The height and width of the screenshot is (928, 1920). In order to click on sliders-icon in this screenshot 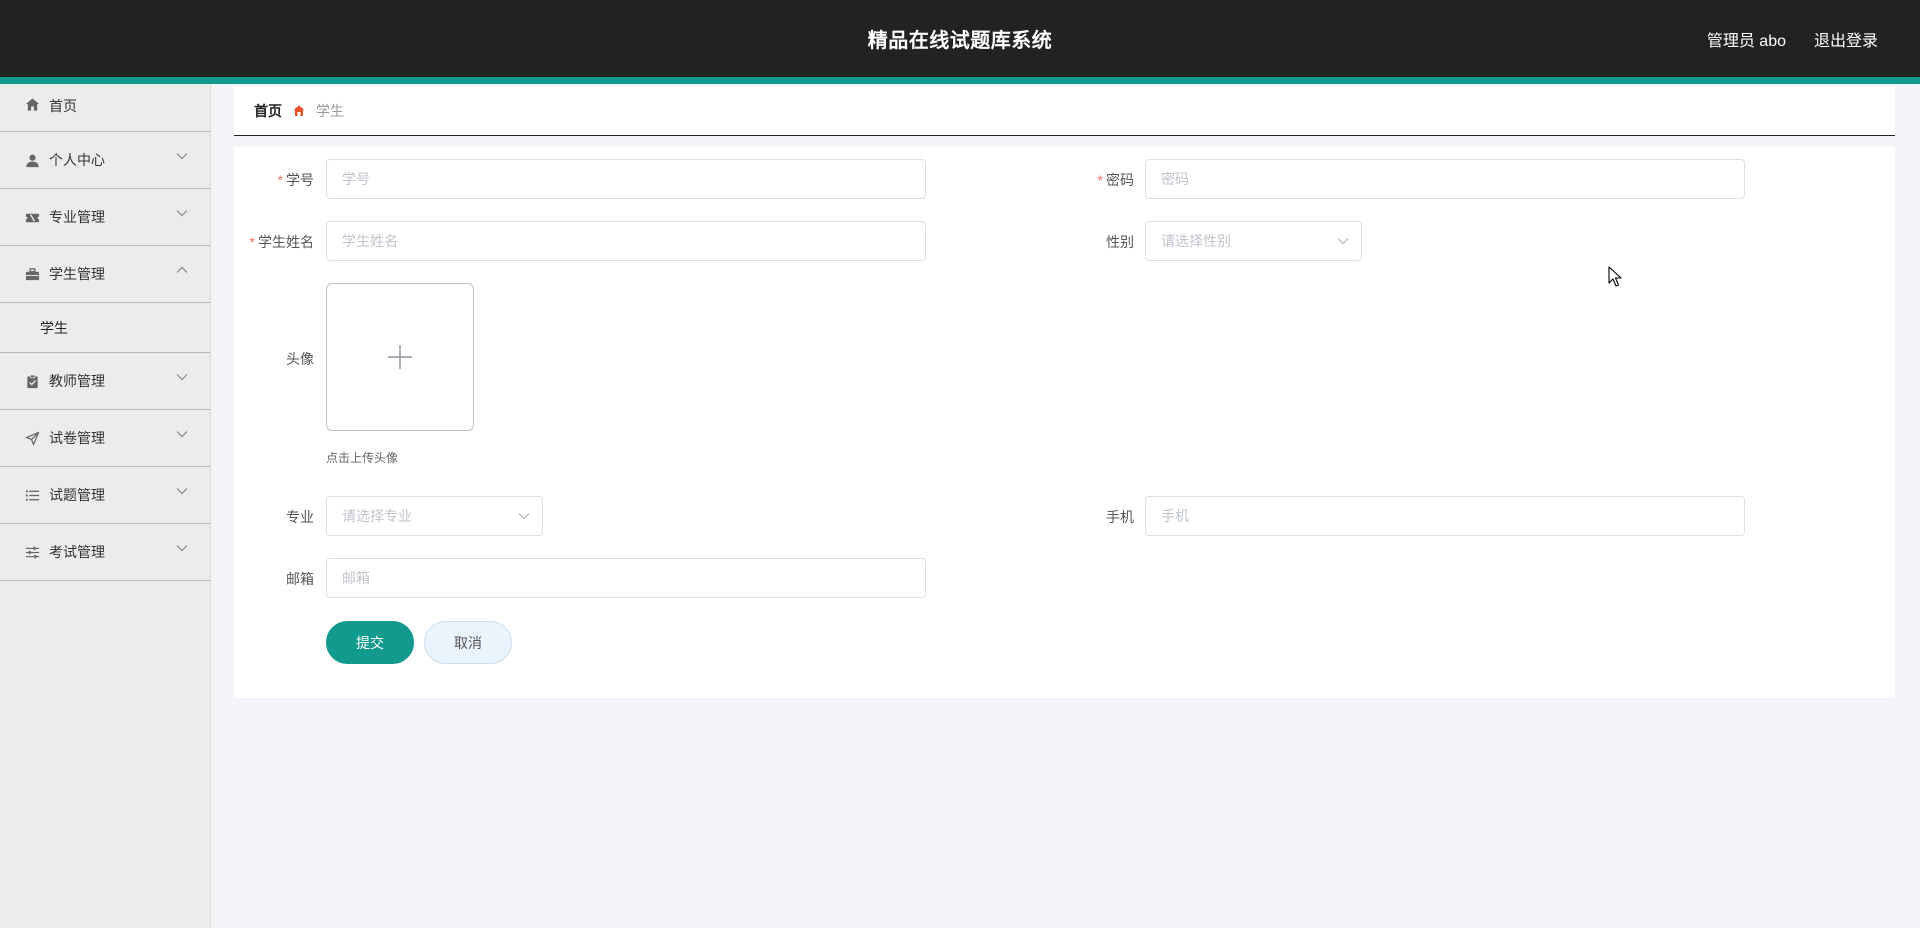, I will do `click(32, 552)`.